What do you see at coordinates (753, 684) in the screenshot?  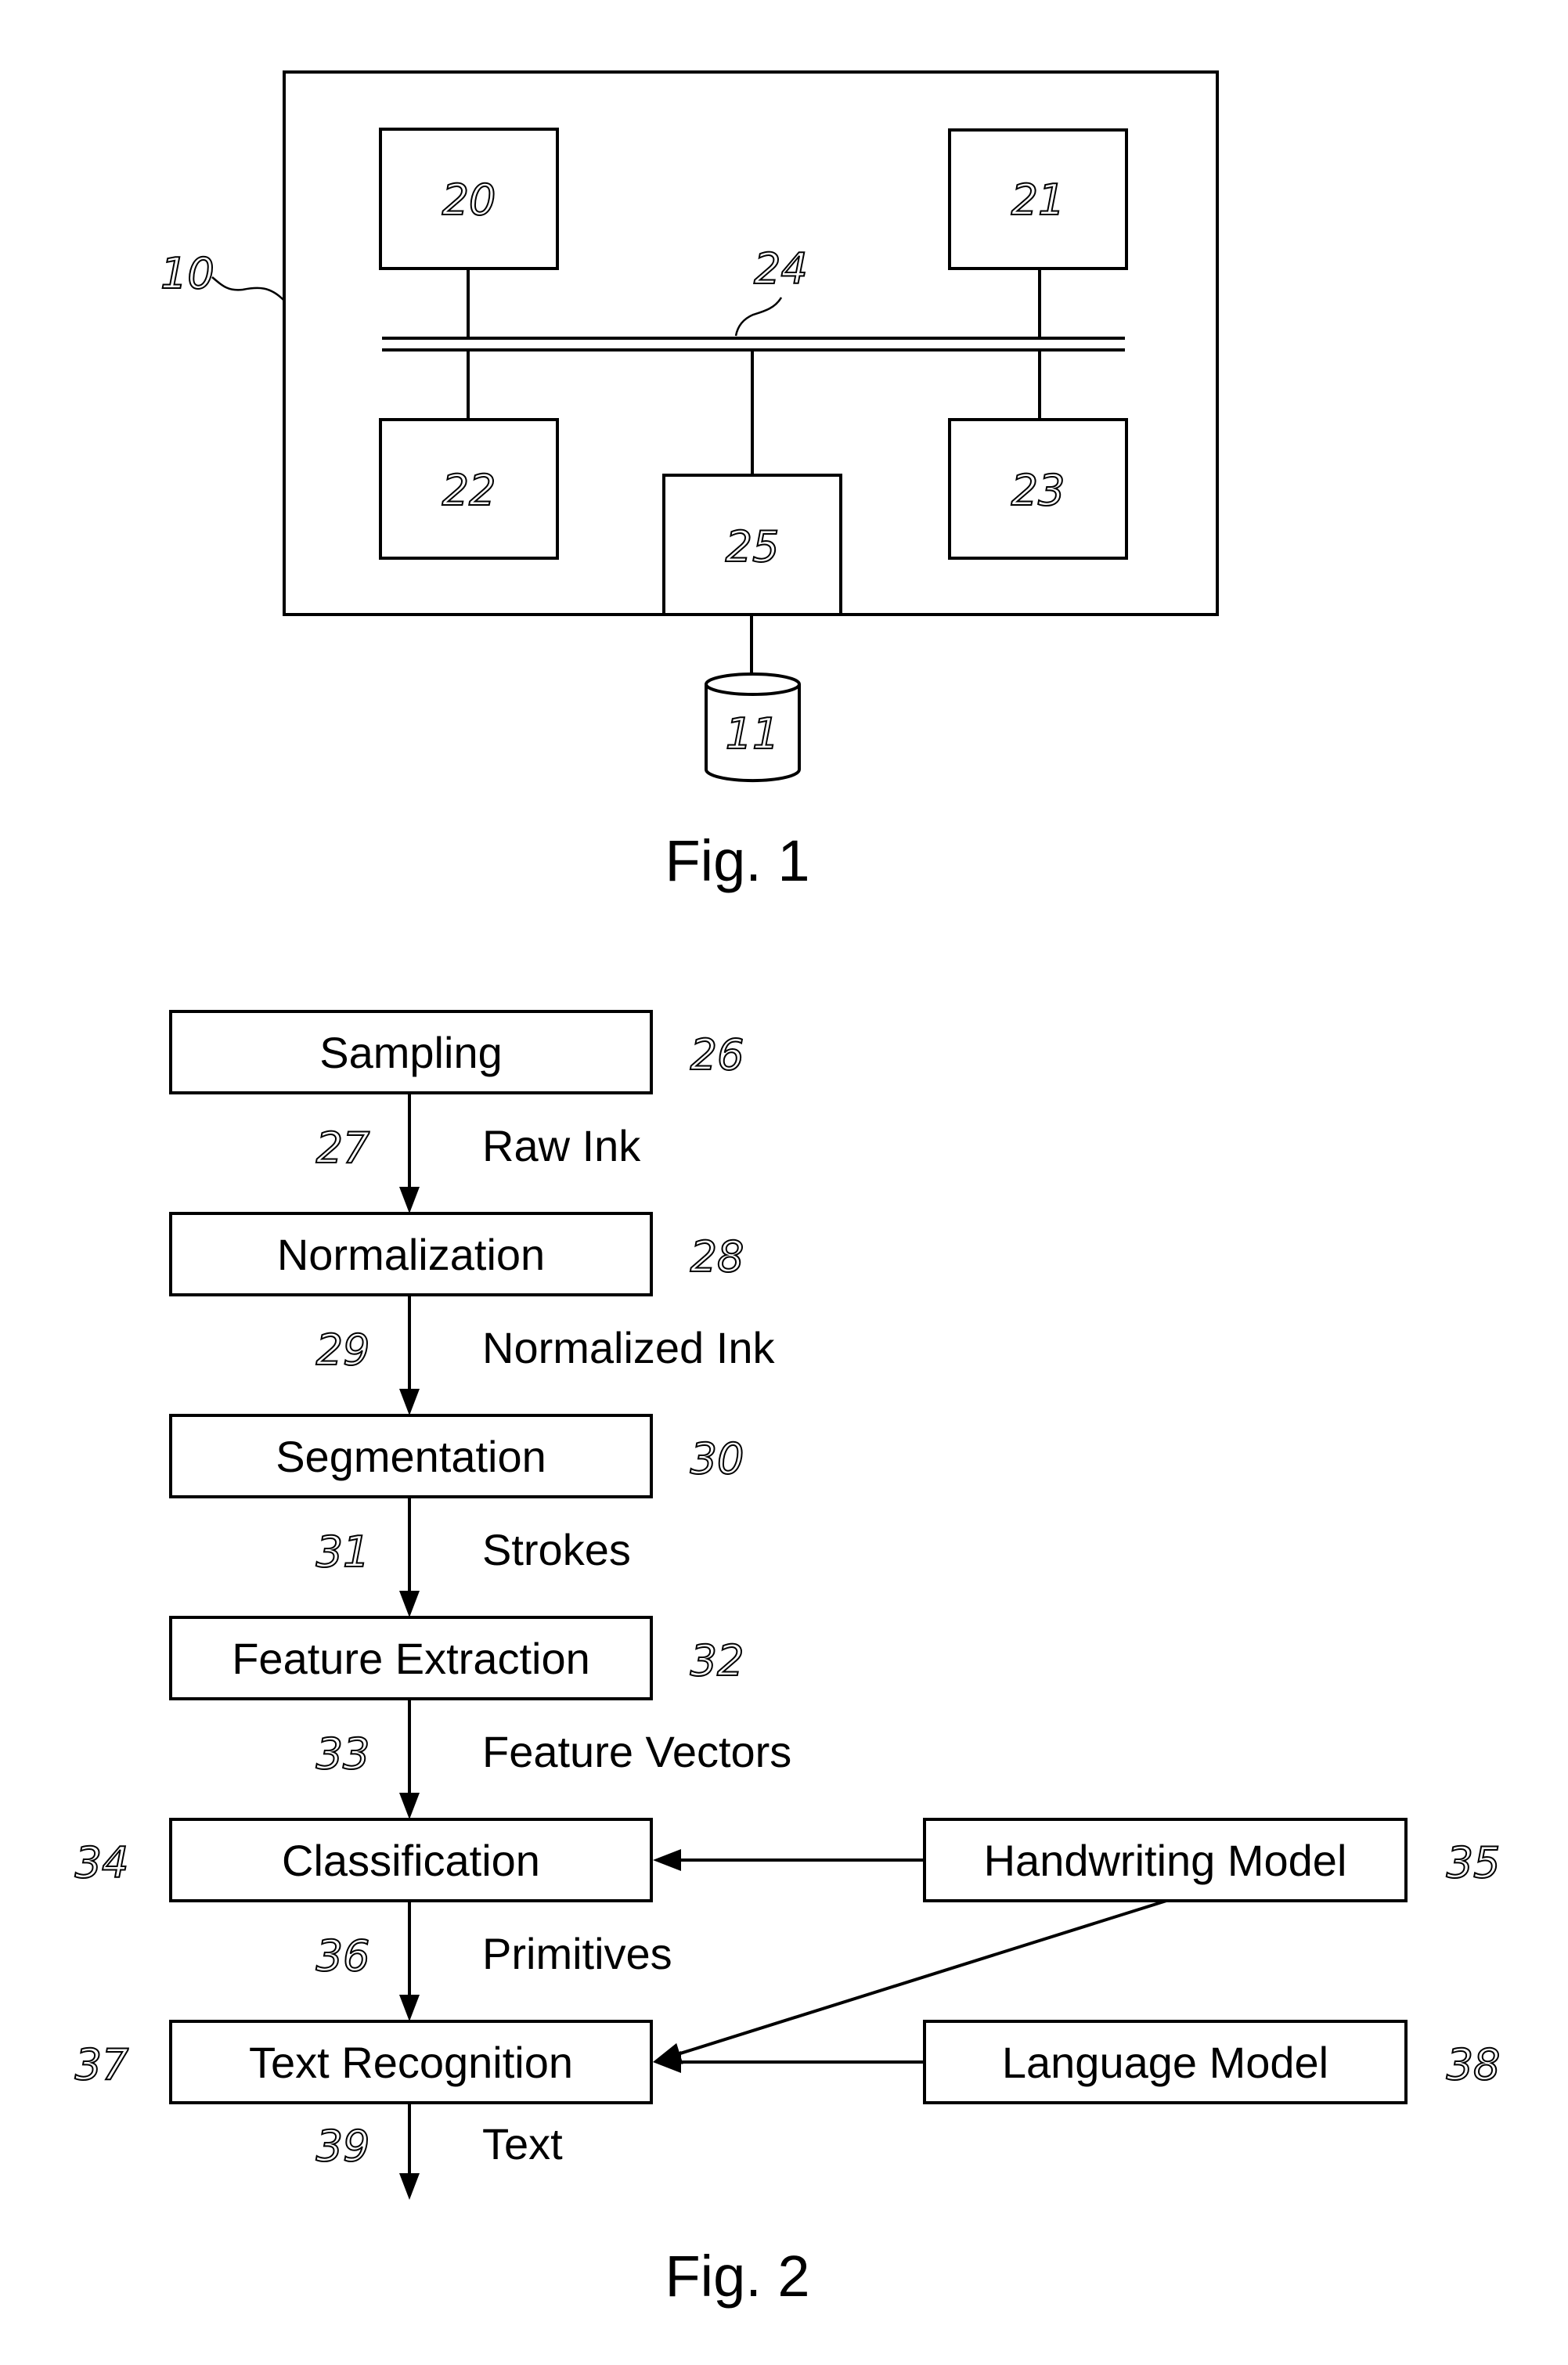 I see `cylinder-top` at bounding box center [753, 684].